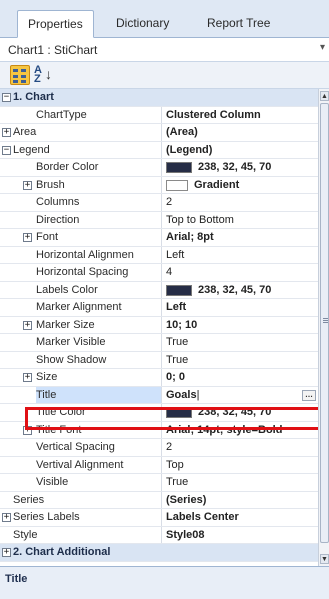 The height and width of the screenshot is (599, 329). Describe the element at coordinates (99, 324) in the screenshot. I see `property-name: Marker Size` at that location.